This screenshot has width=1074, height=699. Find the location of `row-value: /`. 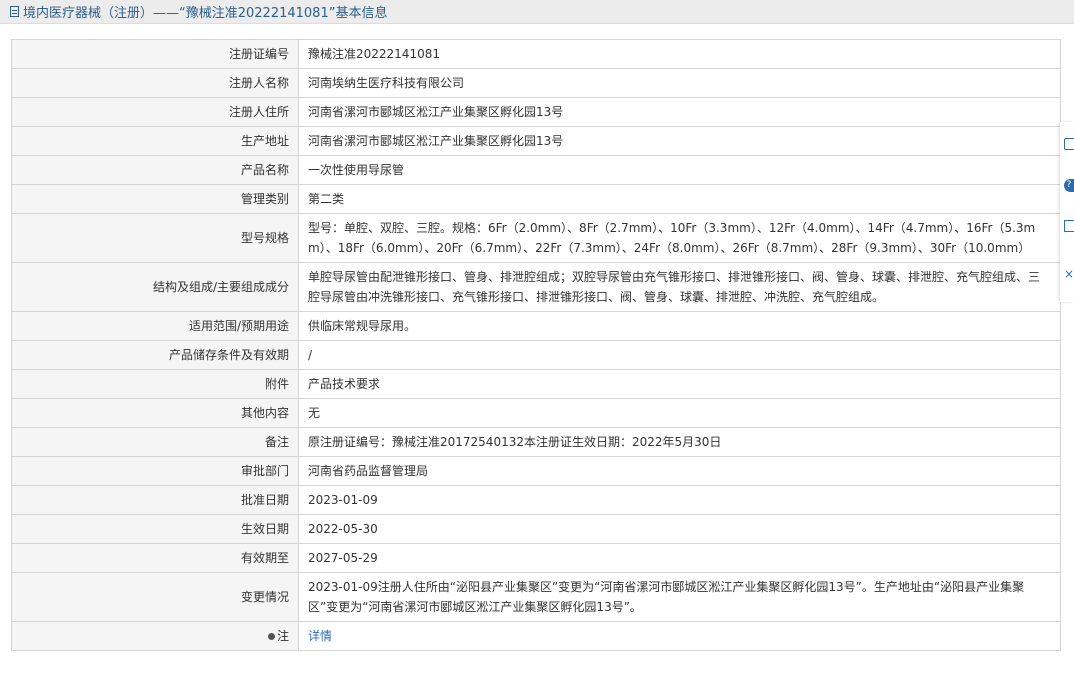

row-value: / is located at coordinates (679, 355).